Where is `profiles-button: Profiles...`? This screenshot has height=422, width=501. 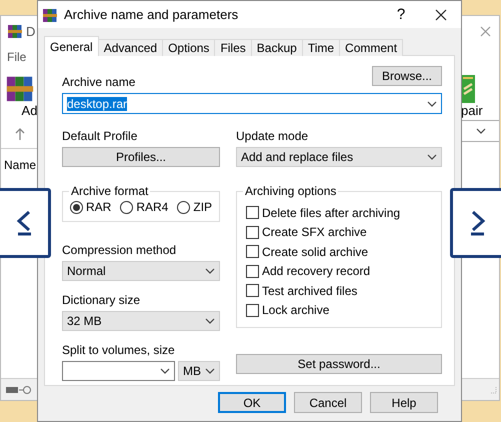 profiles-button: Profiles... is located at coordinates (141, 157).